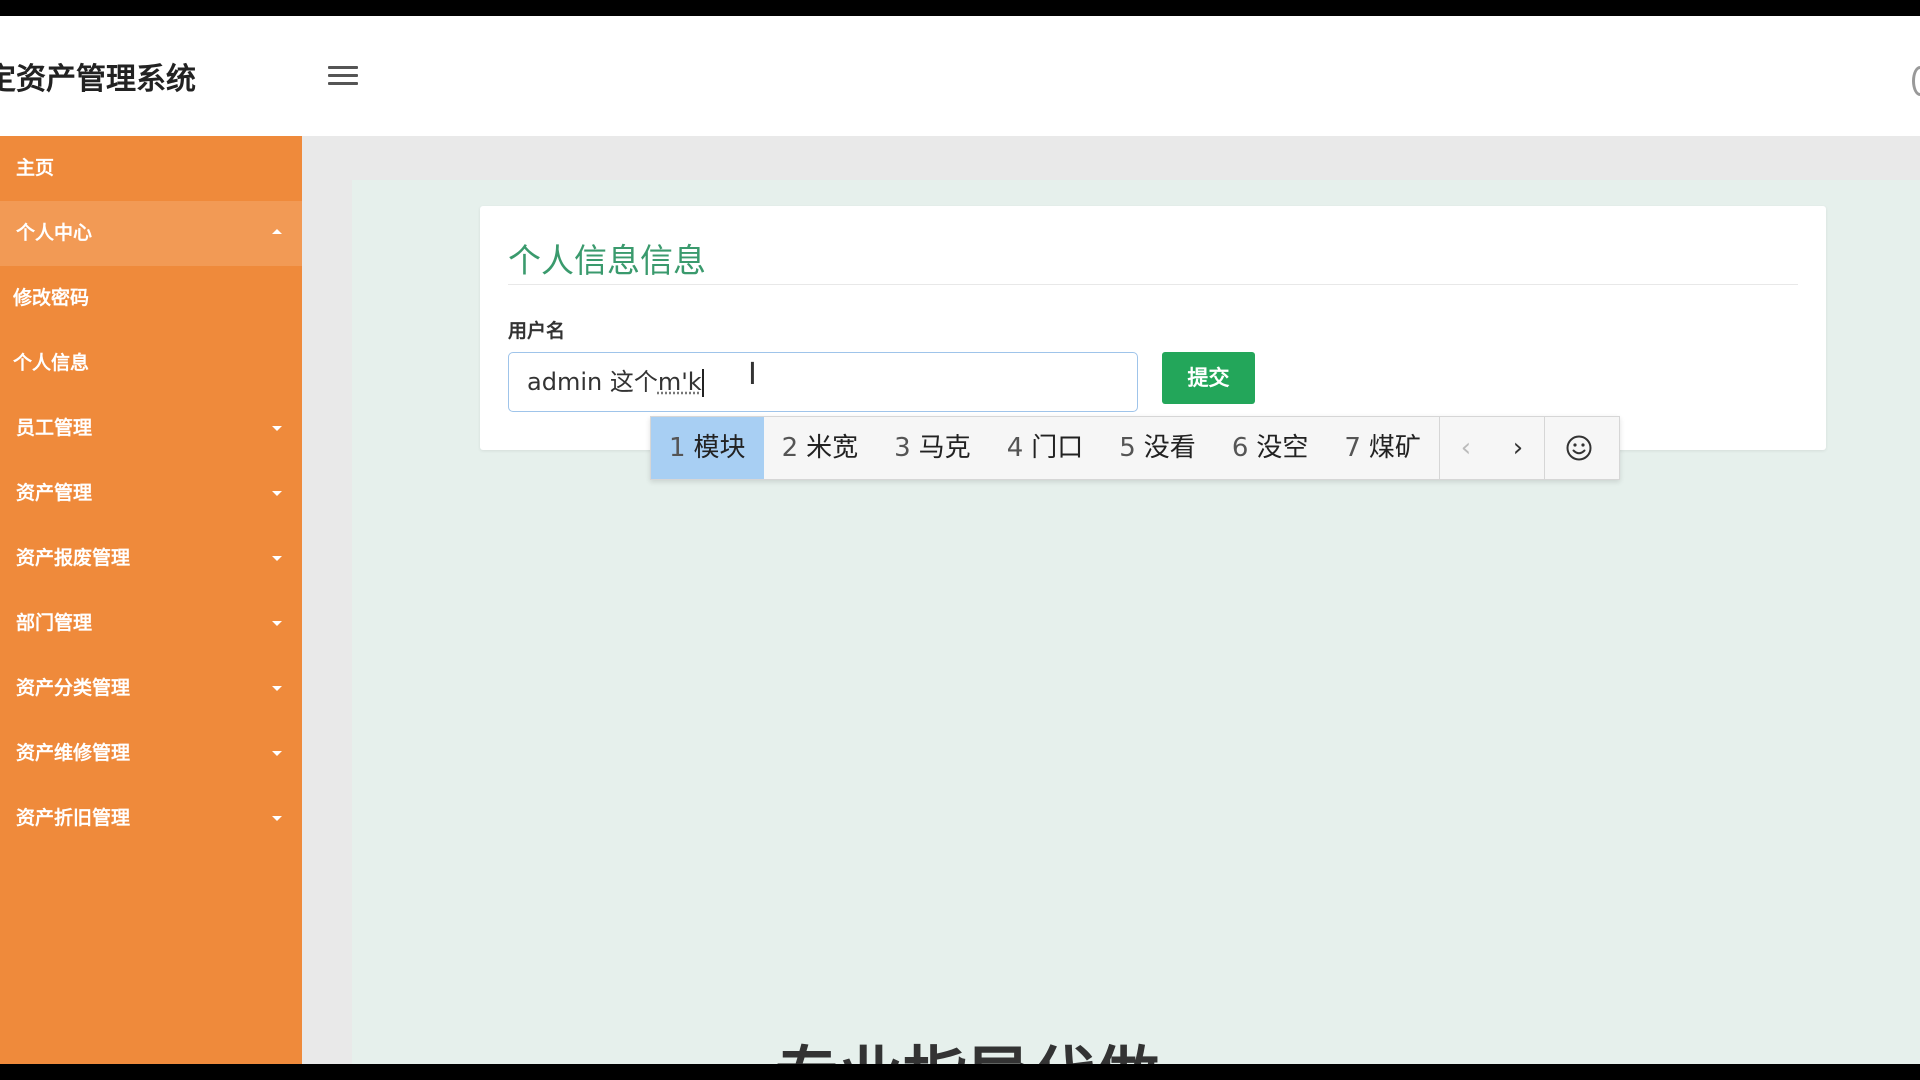 The height and width of the screenshot is (1080, 1920). I want to click on watermark-overlay-text: 专业指导代做, so click(967, 1055).